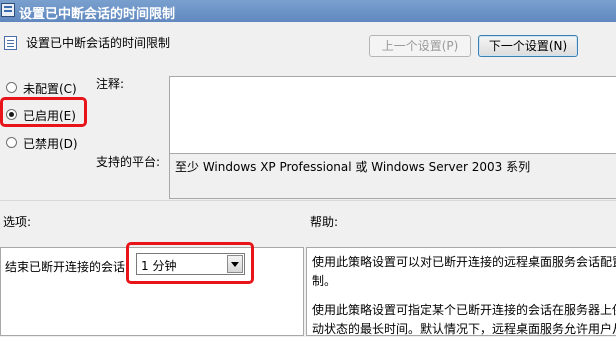 The image size is (616, 337). Describe the element at coordinates (464, 262) in the screenshot. I see `help-text-line: 使用此策略设置可以对已断开连接的远程桌面服务会话配置` at that location.